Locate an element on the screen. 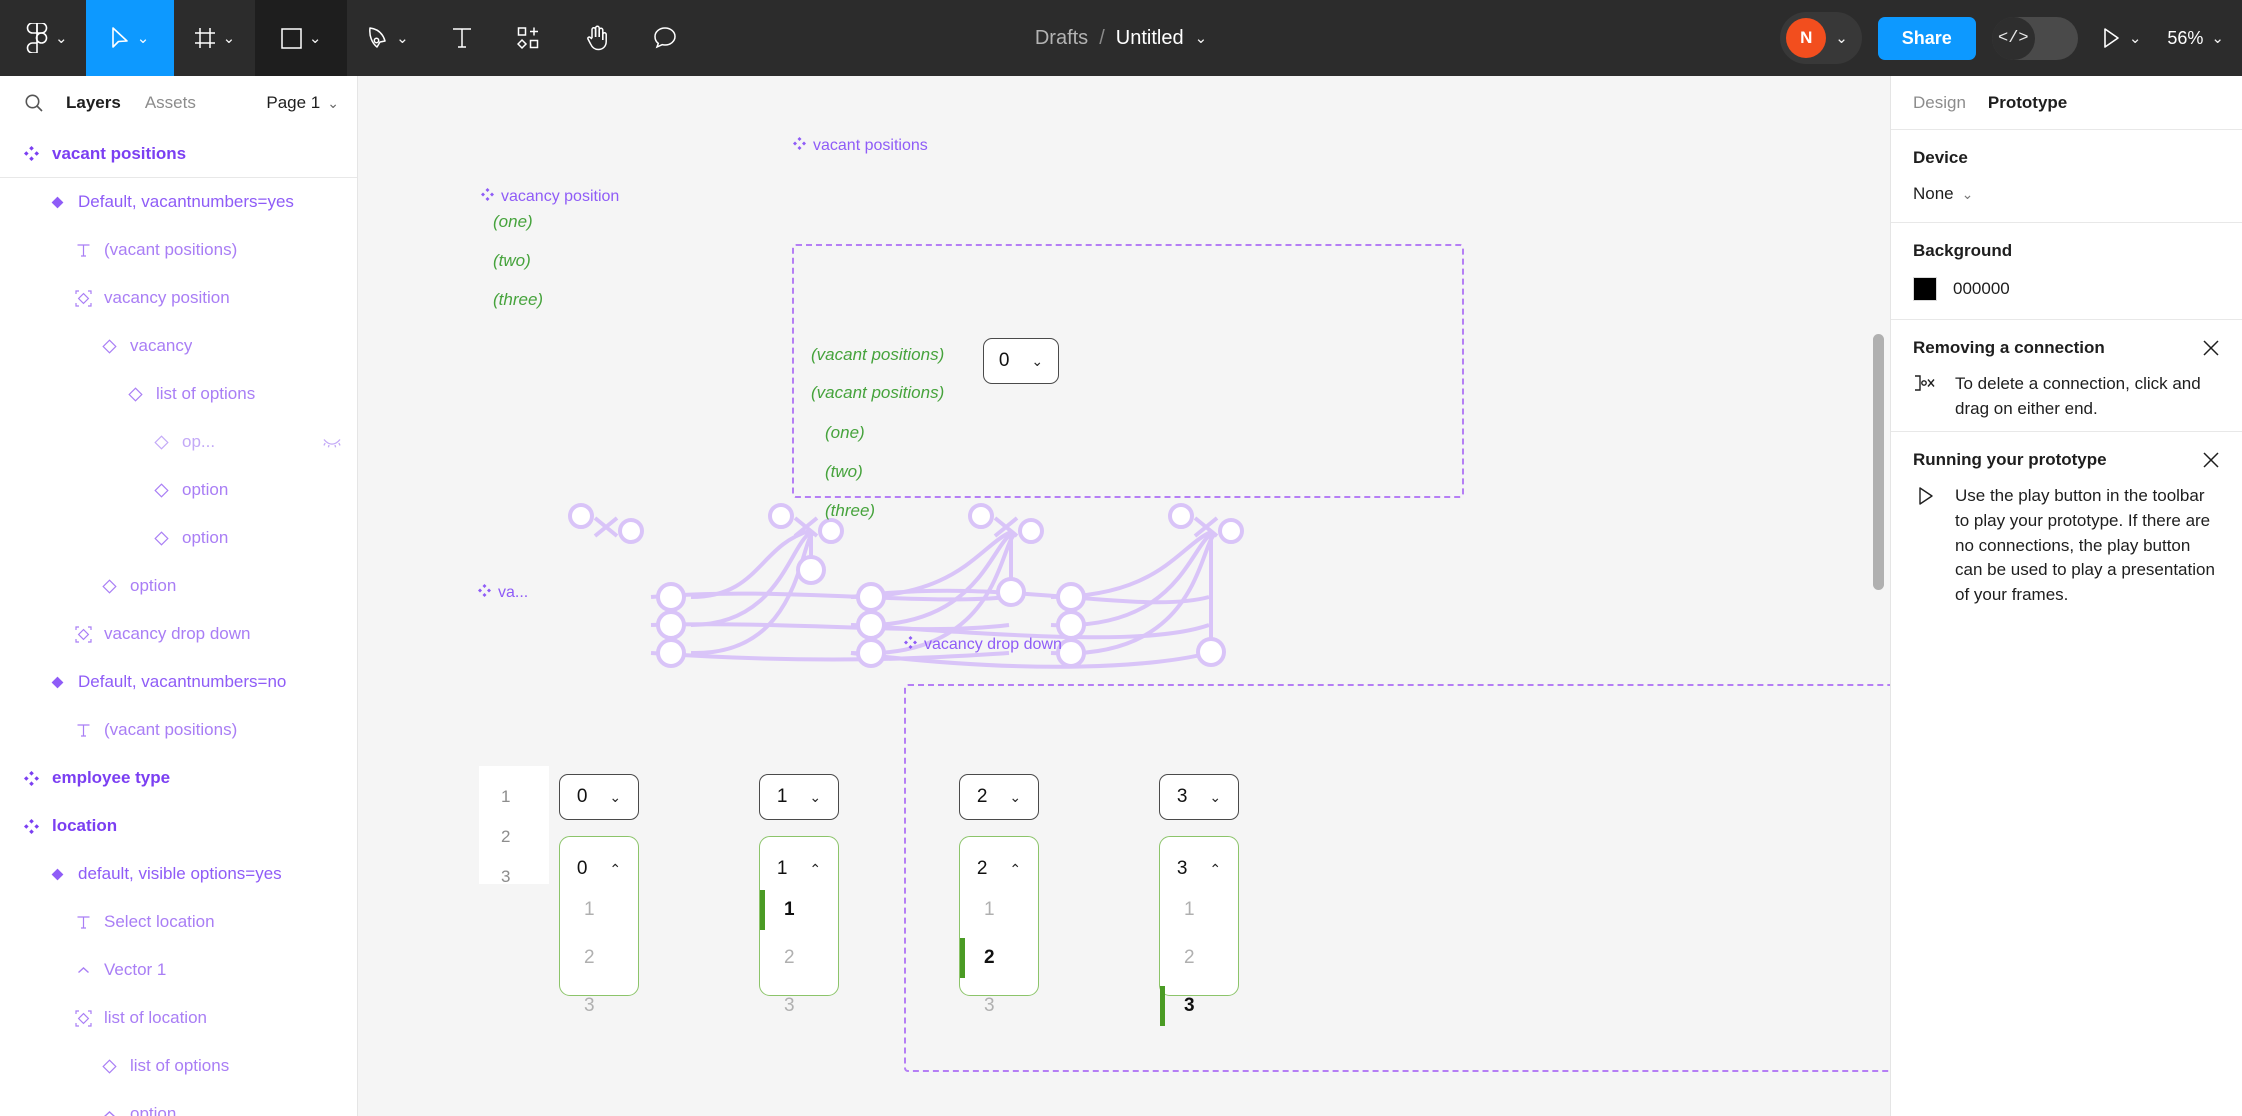 The height and width of the screenshot is (1116, 2242). shape-tool-button: ⌄ is located at coordinates (301, 38).